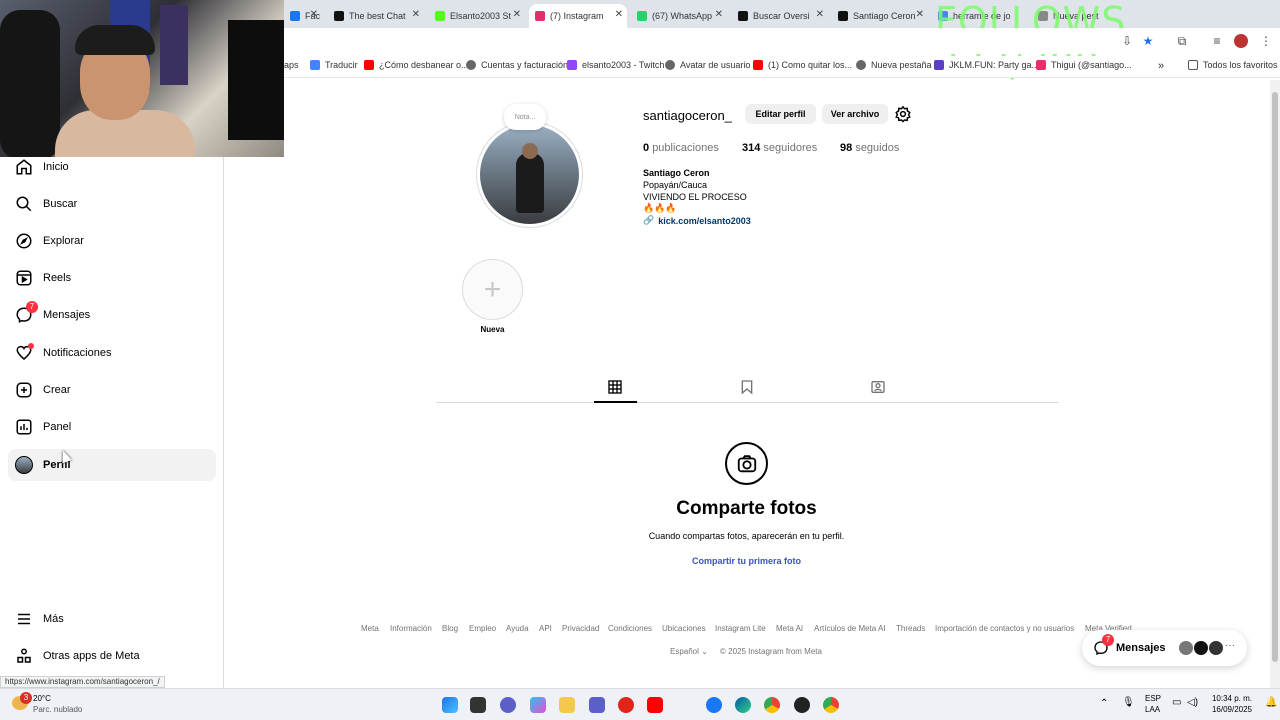 This screenshot has height=720, width=1280. What do you see at coordinates (1230, 698) in the screenshot?
I see `clock-time: 10:34 p. m.` at bounding box center [1230, 698].